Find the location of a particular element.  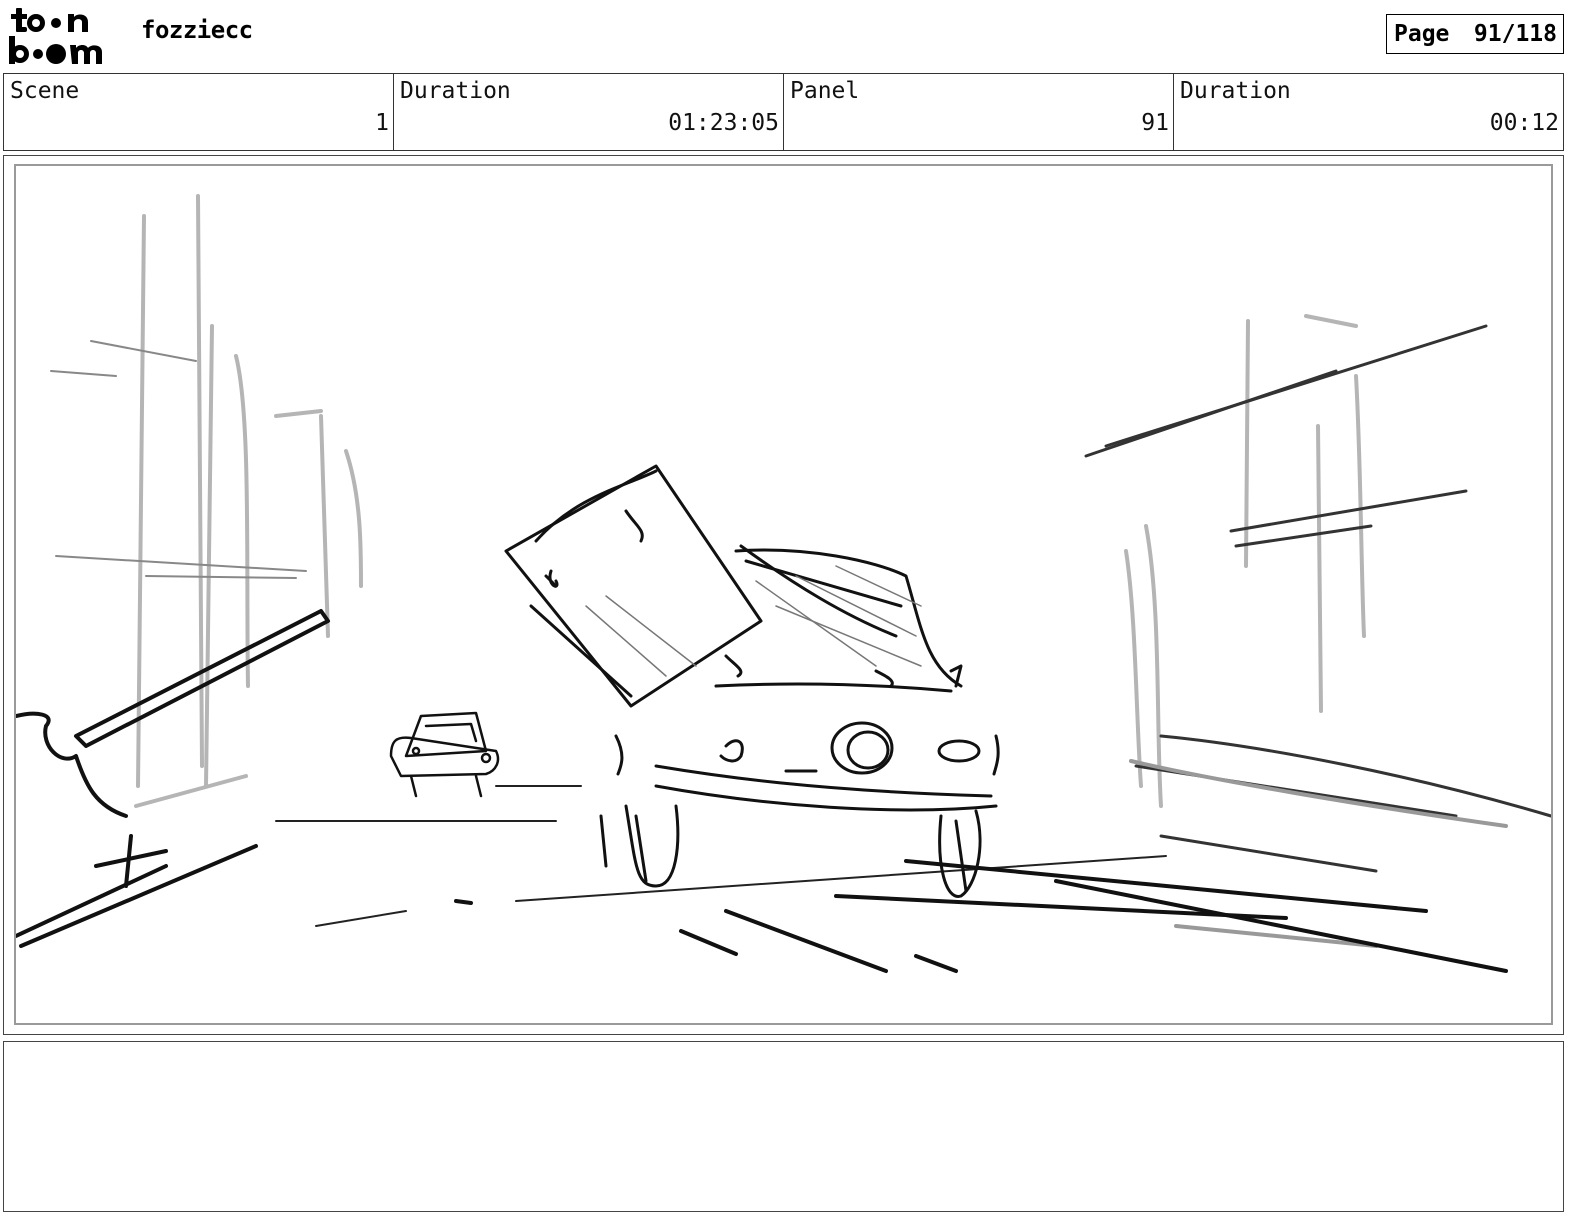

page-number: 91/118 is located at coordinates (1515, 34).